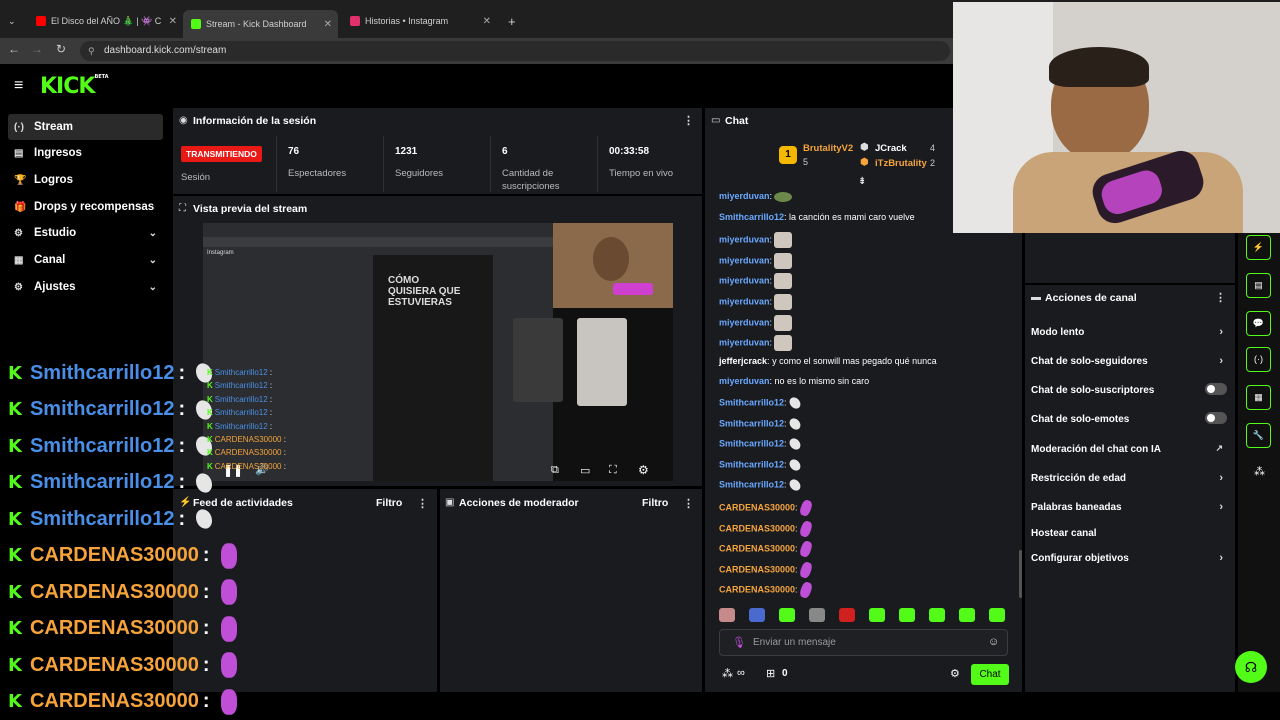 This screenshot has width=1280, height=720. What do you see at coordinates (85, 180) in the screenshot?
I see `sidebar-item-logros: 🏆 Logros` at bounding box center [85, 180].